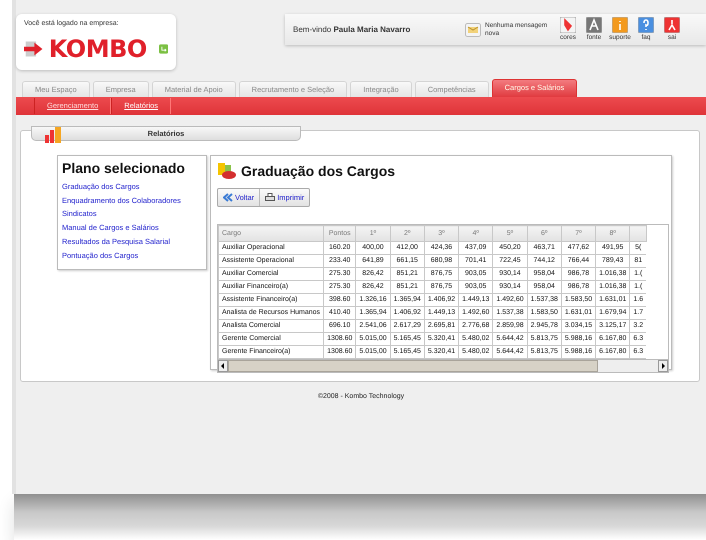  I want to click on bar-chart-icon, so click(53, 135).